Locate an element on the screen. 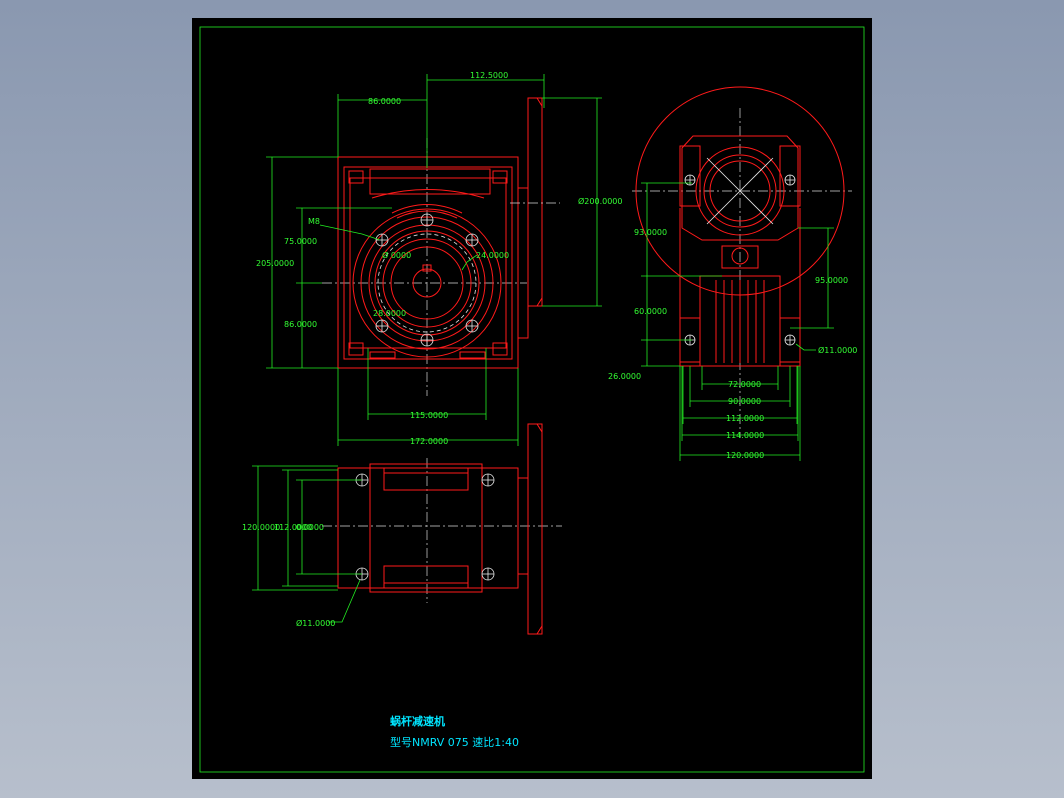 This screenshot has height=798, width=1064. dim-thread-m8: M8 is located at coordinates (314, 221).